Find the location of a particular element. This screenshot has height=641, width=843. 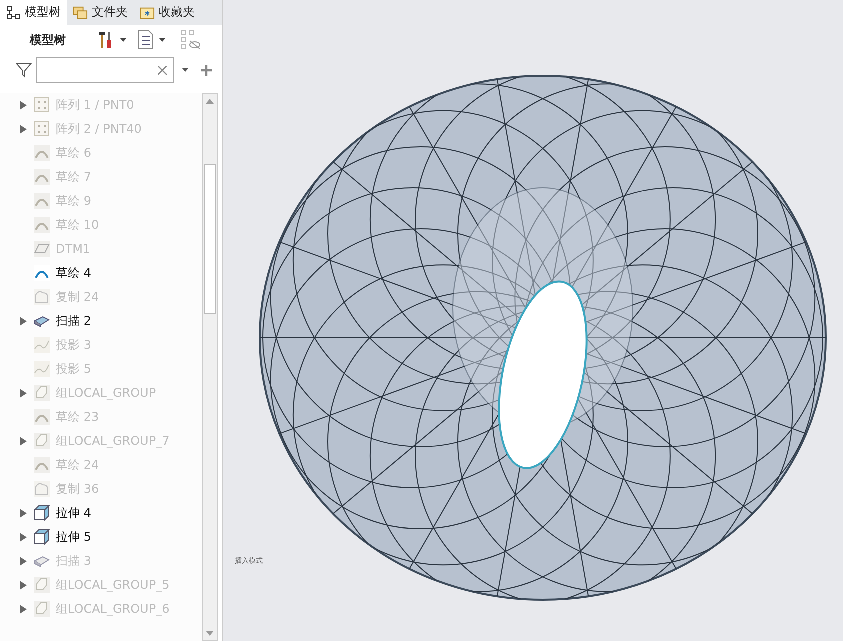

dropdown-caret-icon is located at coordinates (185, 70).